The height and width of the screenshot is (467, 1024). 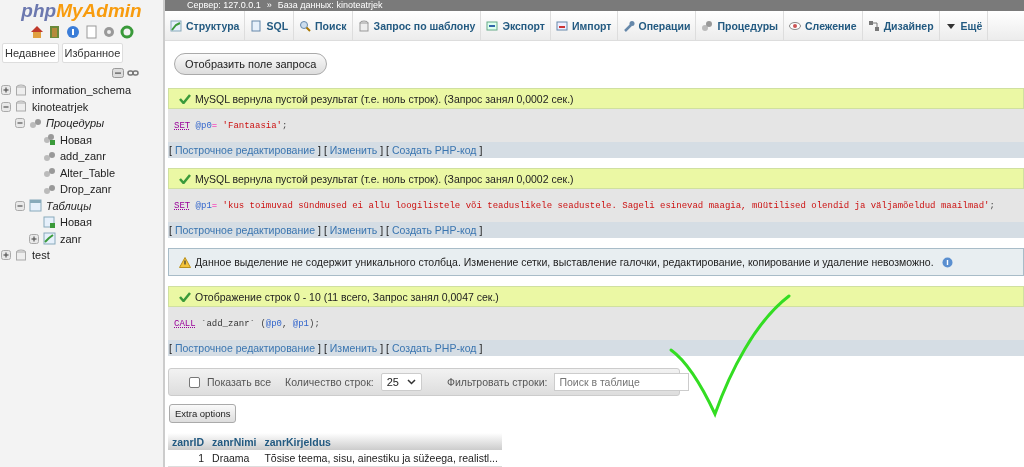 I want to click on tab: Запрос по шаблону, so click(x=417, y=25).